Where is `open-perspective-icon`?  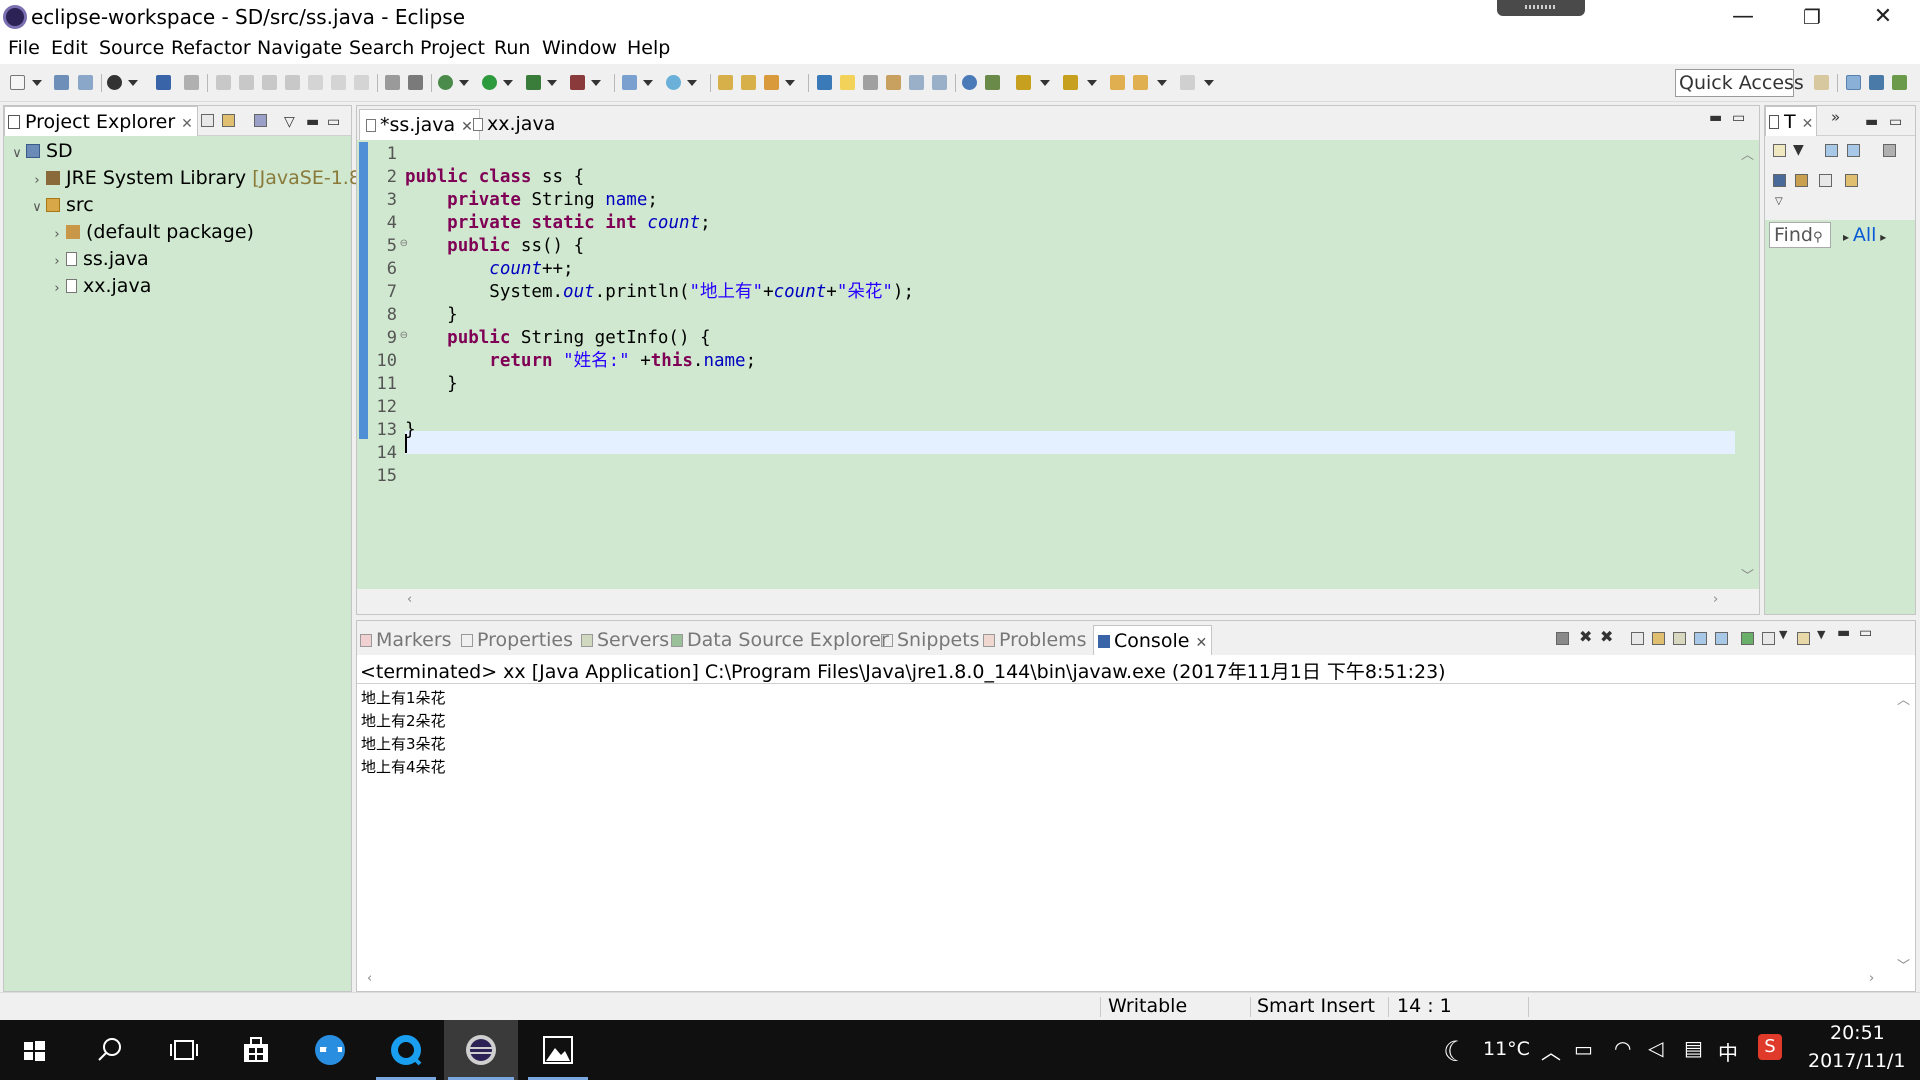 open-perspective-icon is located at coordinates (1821, 82).